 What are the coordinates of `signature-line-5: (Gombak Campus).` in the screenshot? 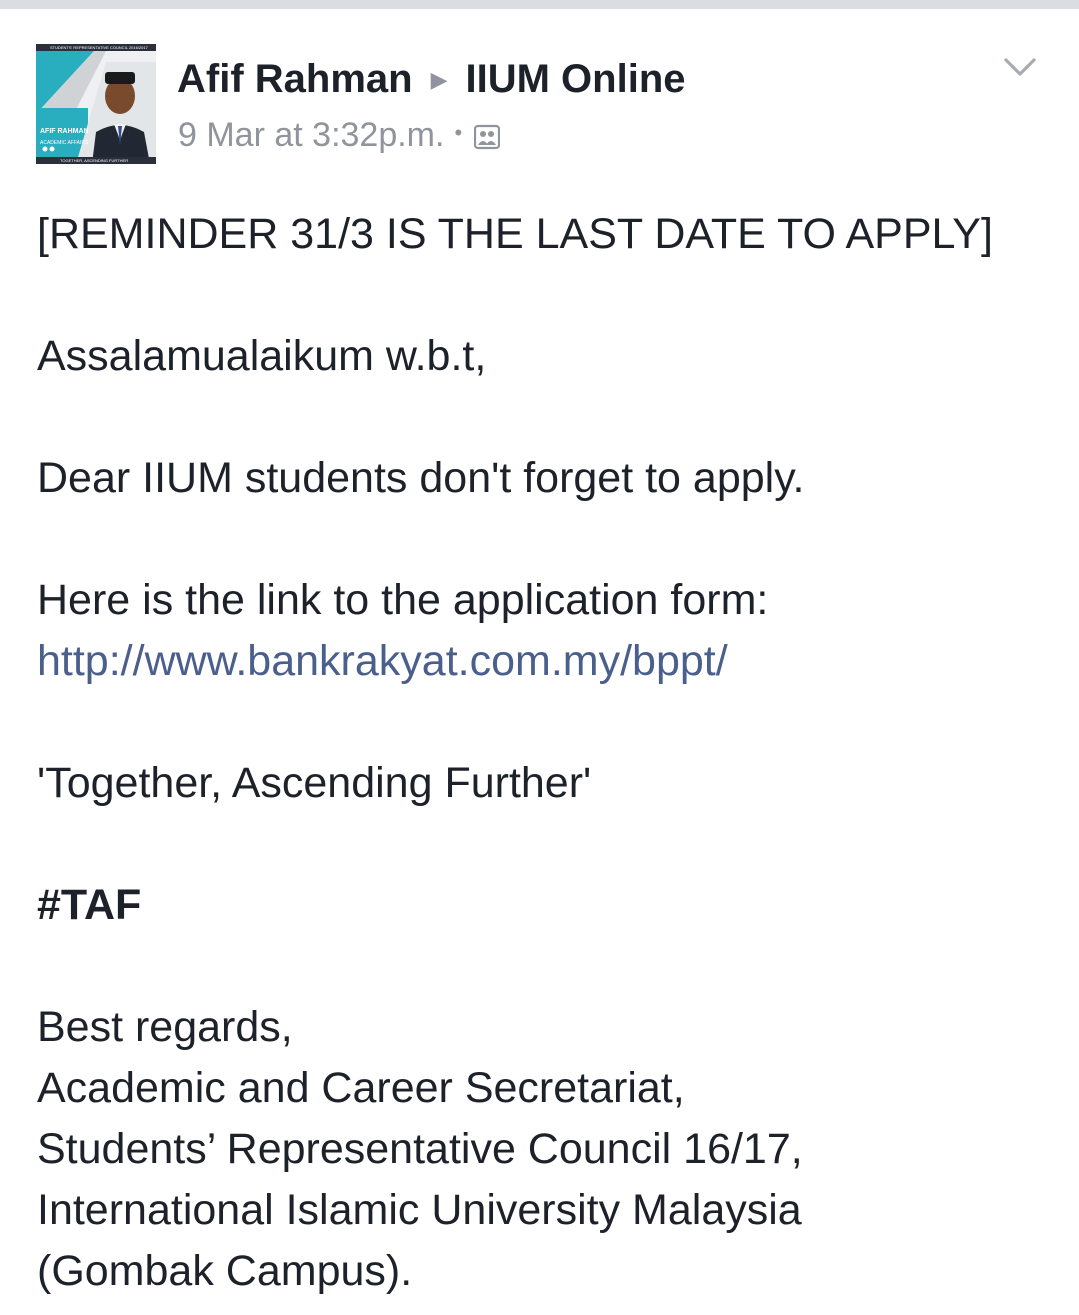 It's located at (225, 1271).